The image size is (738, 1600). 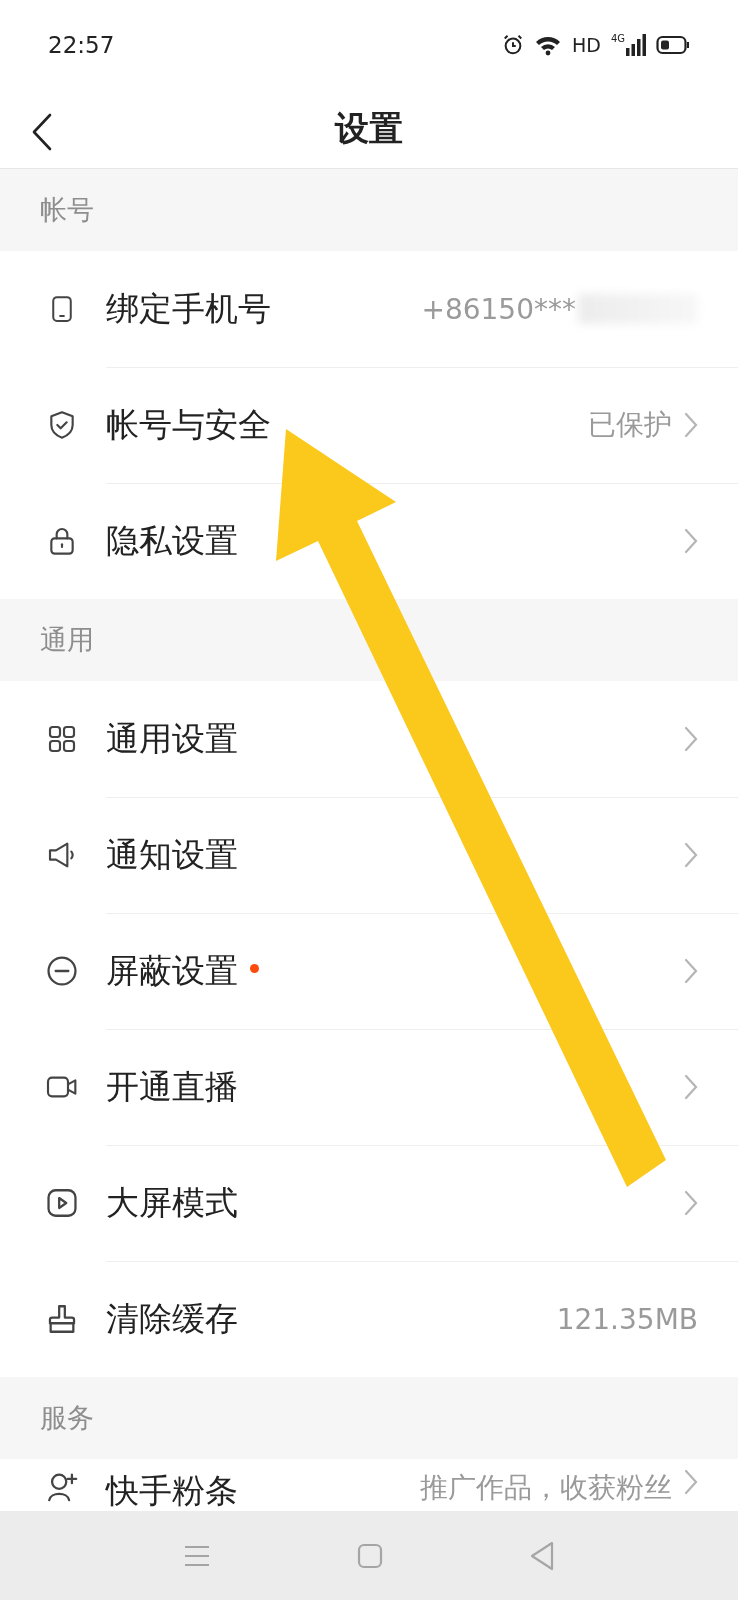 I want to click on settings-row: 快手粉条 推广作品，收获粉丝, so click(x=369, y=1485).